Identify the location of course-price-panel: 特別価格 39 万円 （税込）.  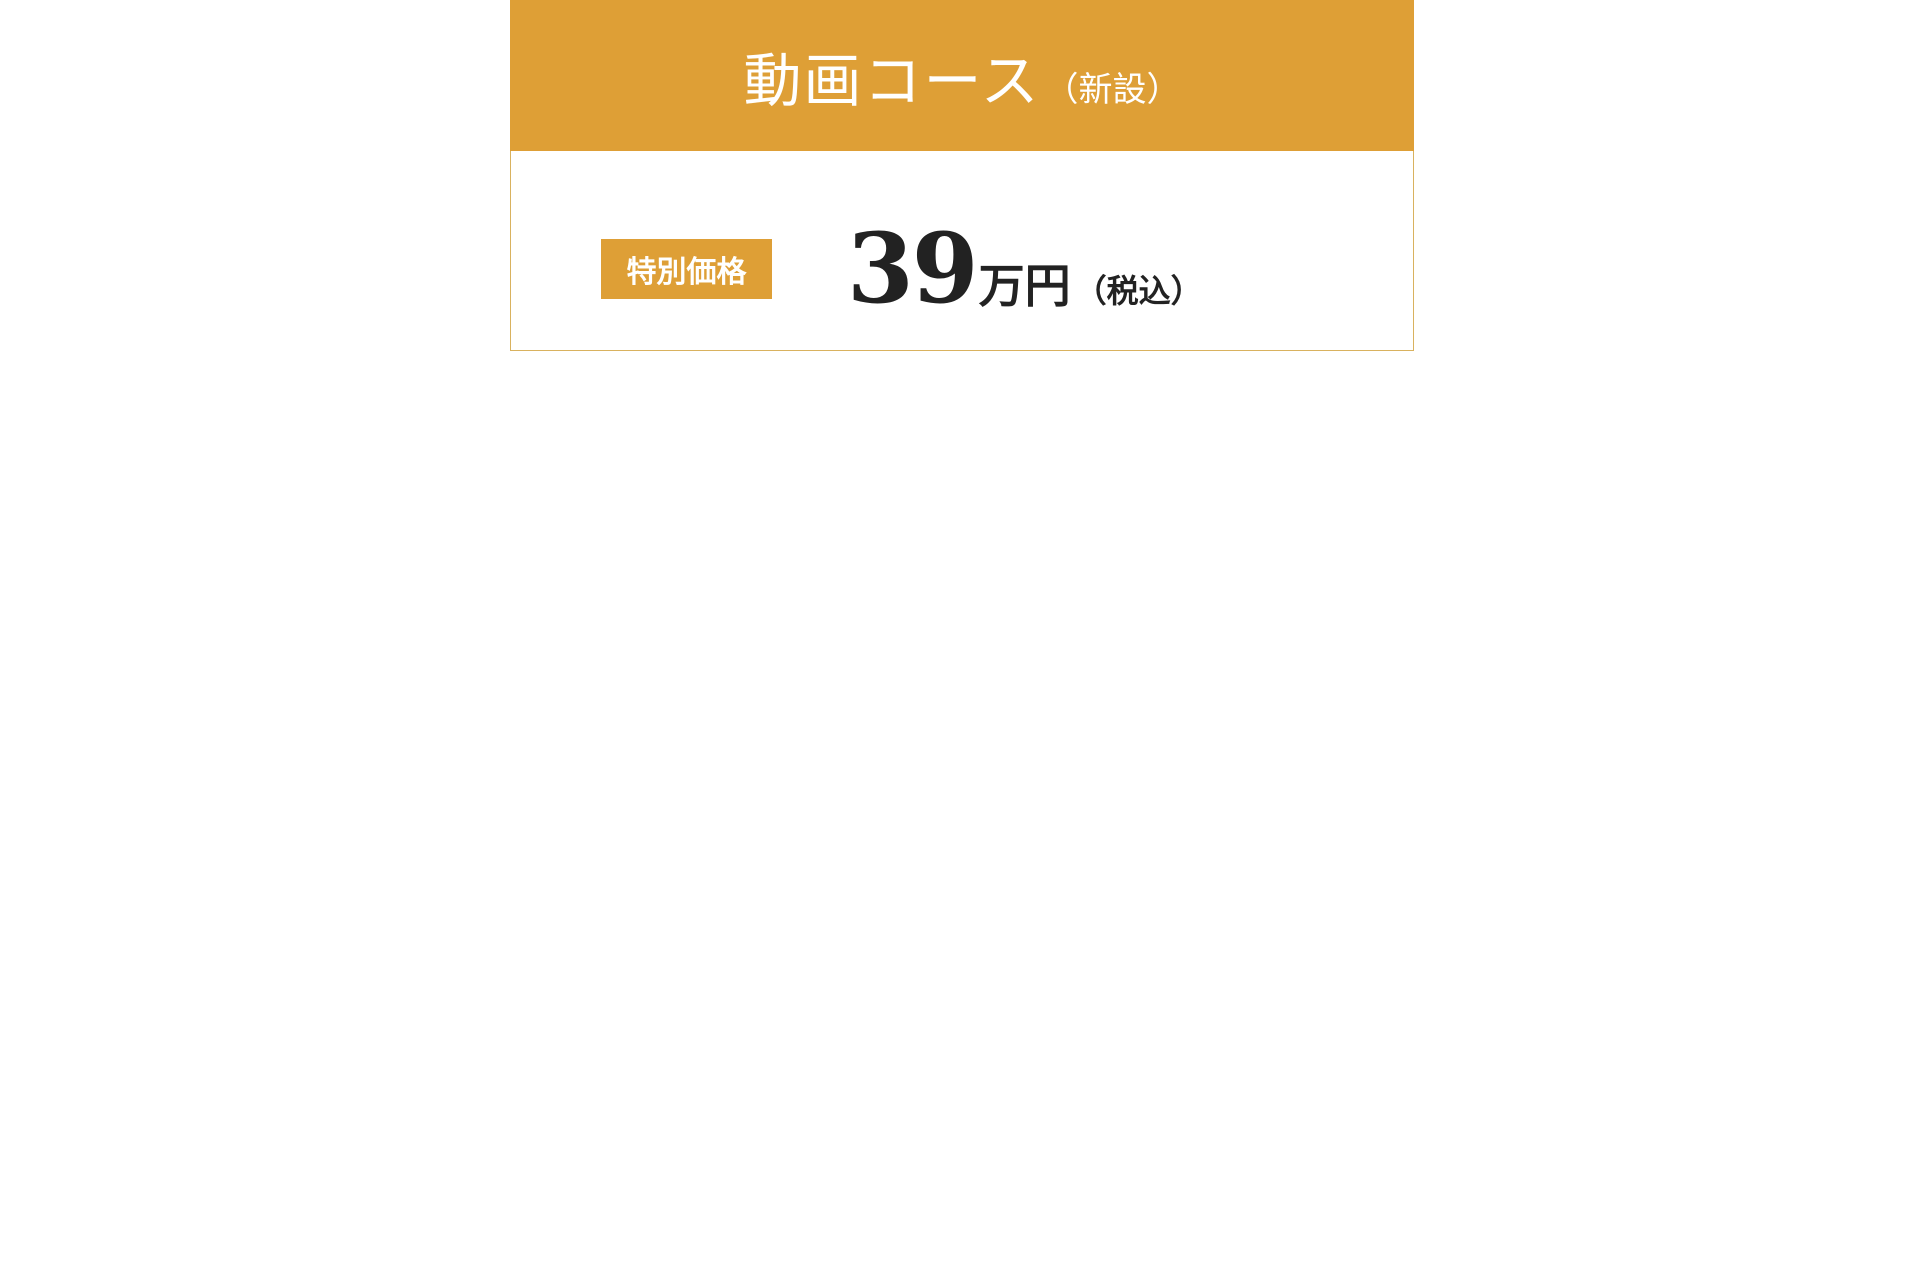
(962, 251).